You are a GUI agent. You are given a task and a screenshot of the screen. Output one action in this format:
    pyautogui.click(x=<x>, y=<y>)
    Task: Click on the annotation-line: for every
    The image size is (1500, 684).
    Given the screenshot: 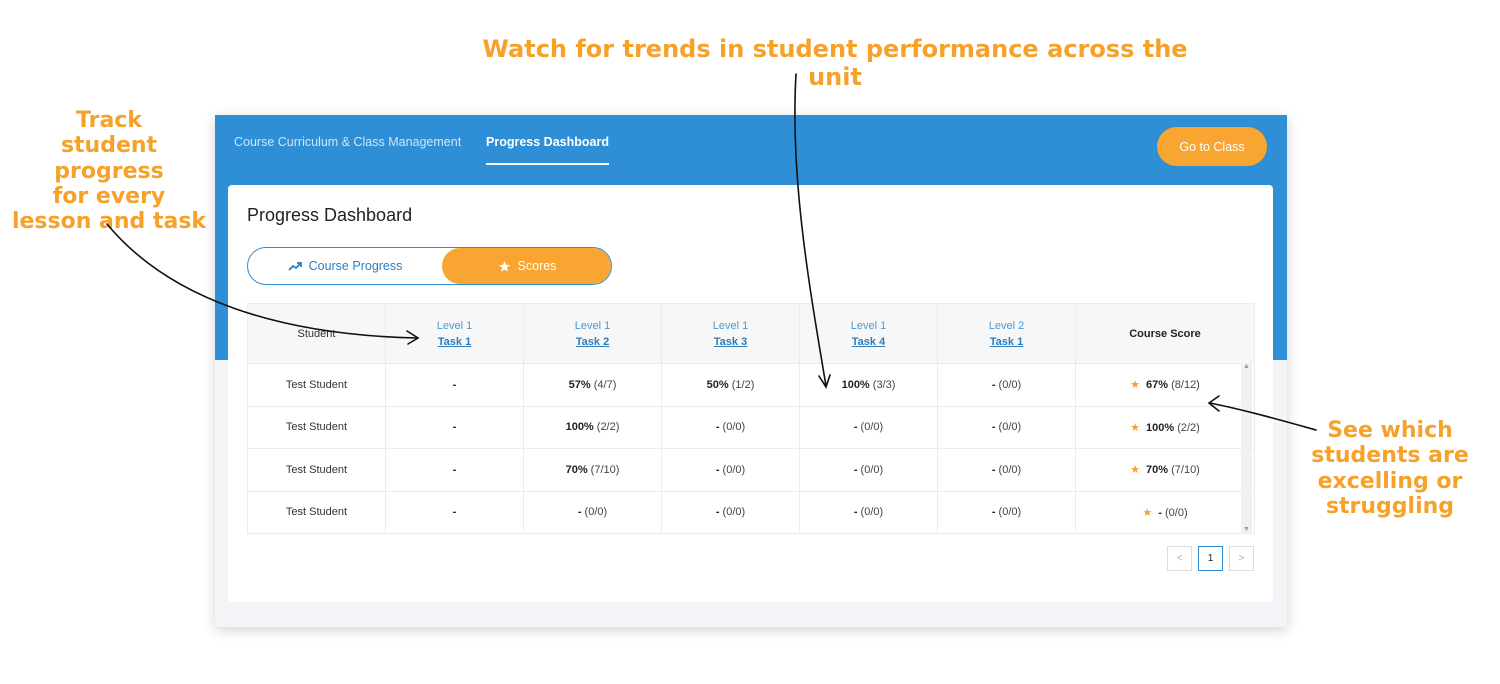 What is the action you would take?
    pyautogui.click(x=109, y=196)
    